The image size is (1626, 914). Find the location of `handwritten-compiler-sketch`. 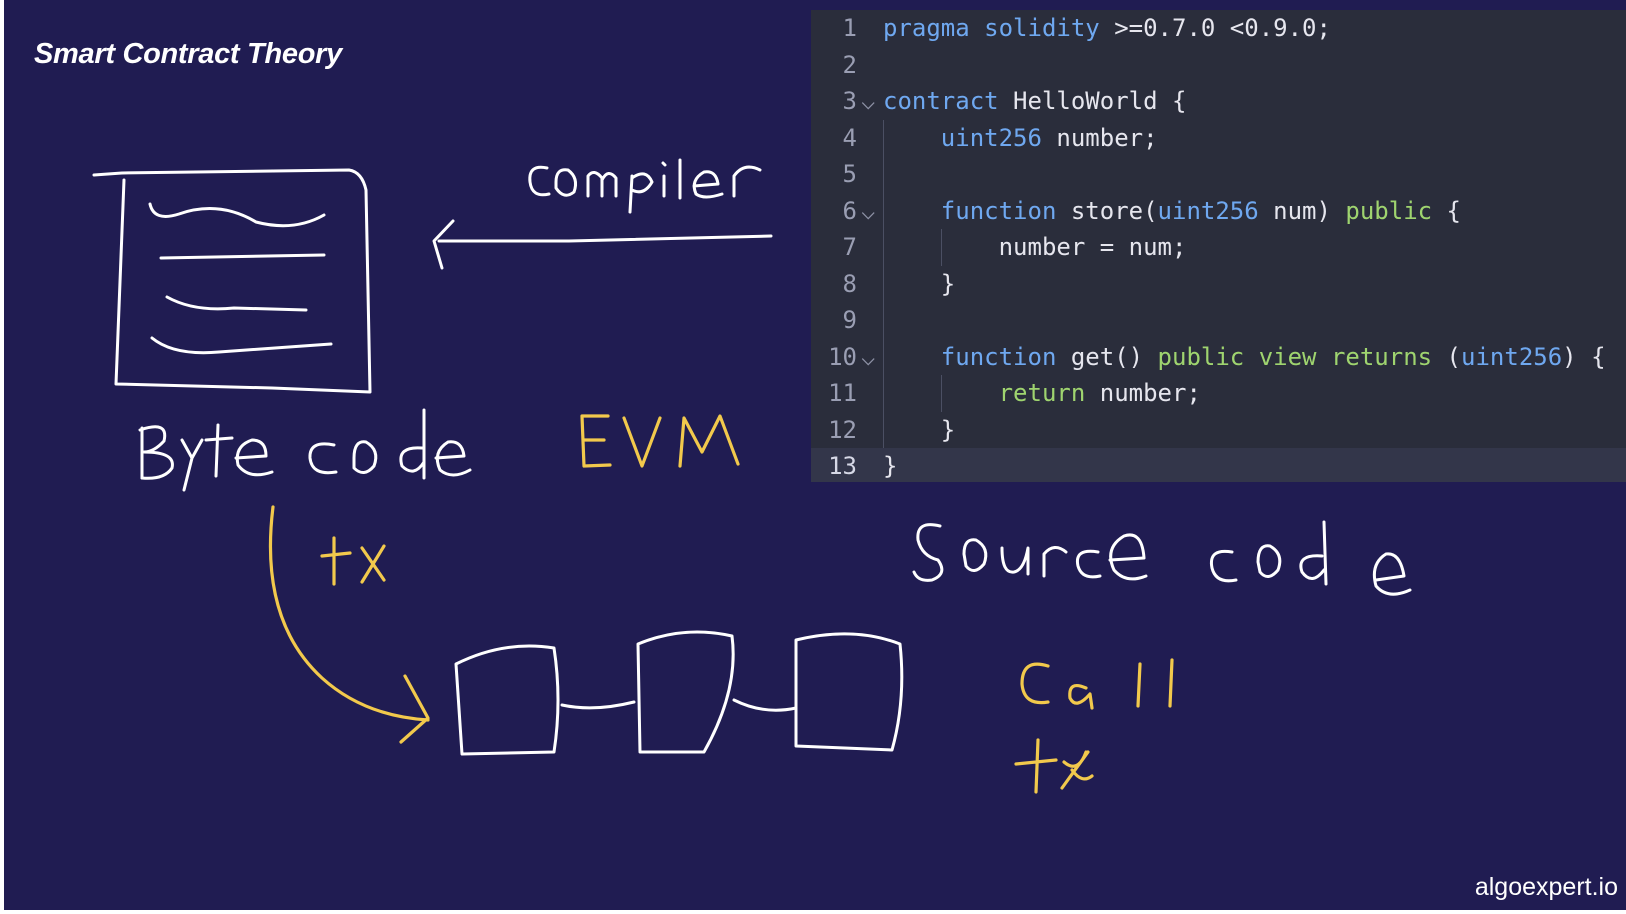

handwritten-compiler-sketch is located at coordinates (645, 186).